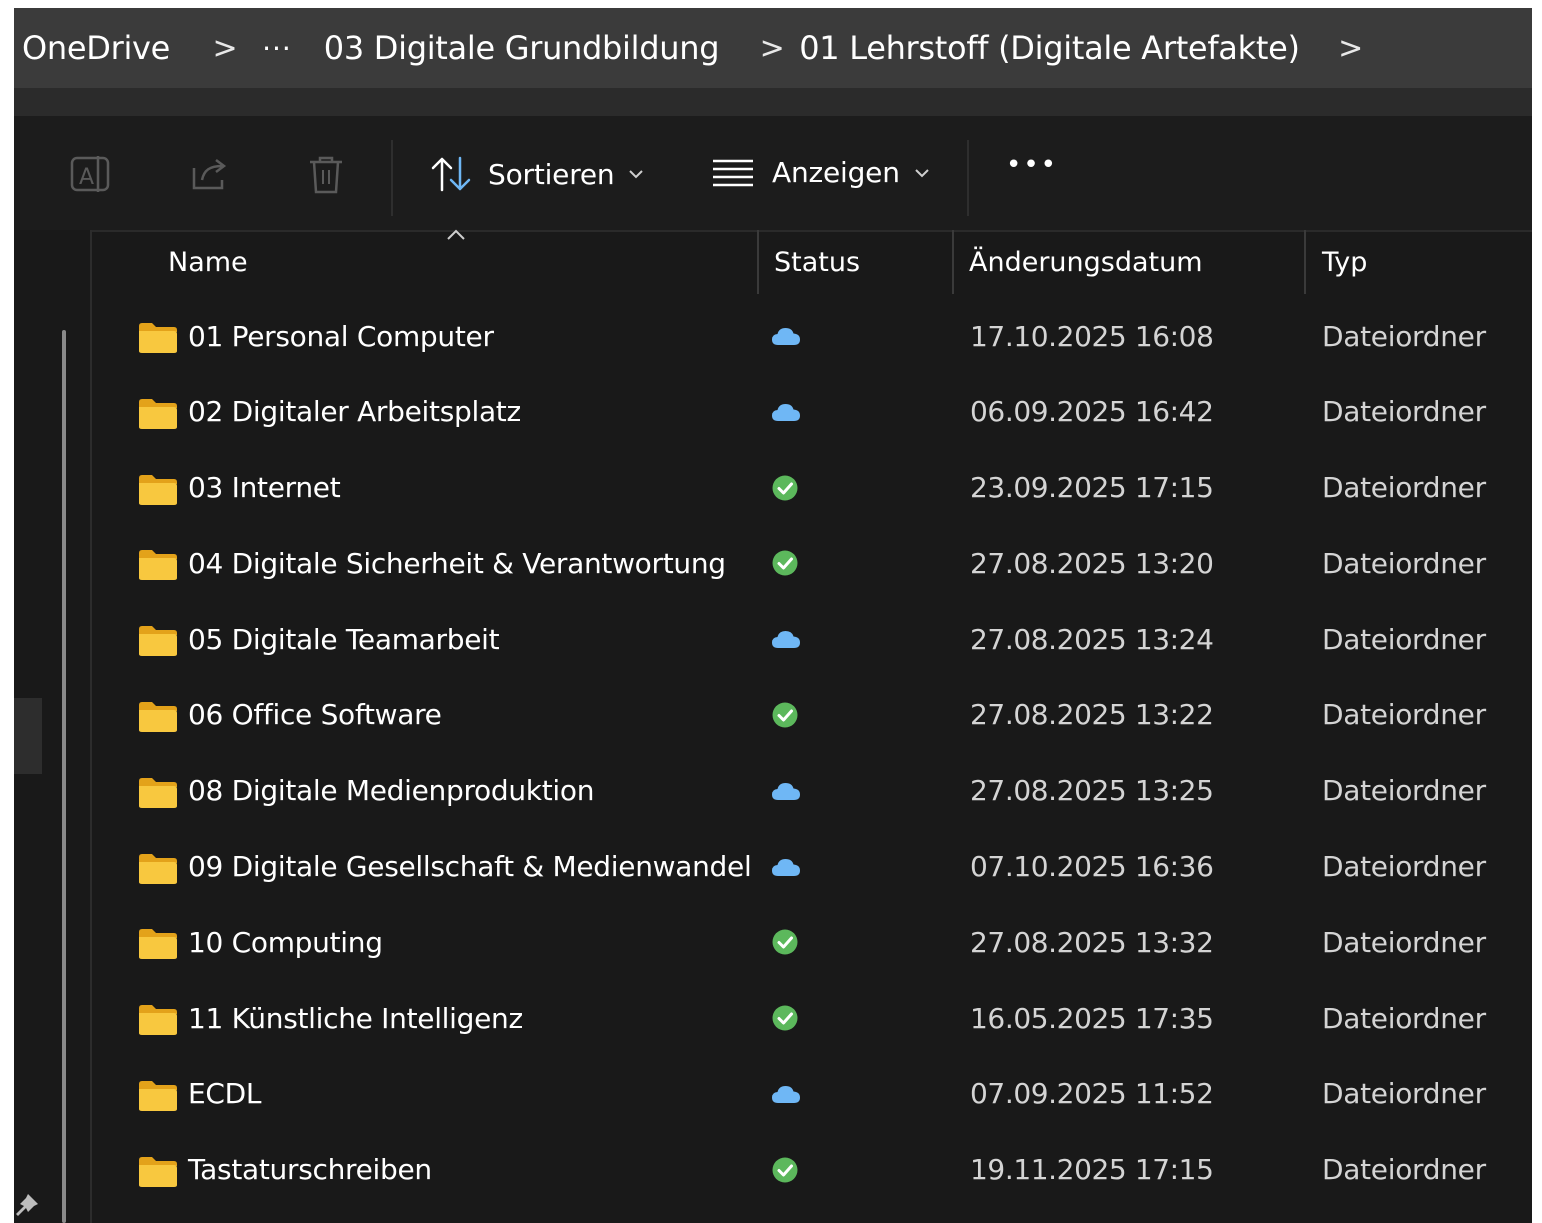  Describe the element at coordinates (1092, 488) in the screenshot. I see `modified-date: 23.09.2025 17:15` at that location.